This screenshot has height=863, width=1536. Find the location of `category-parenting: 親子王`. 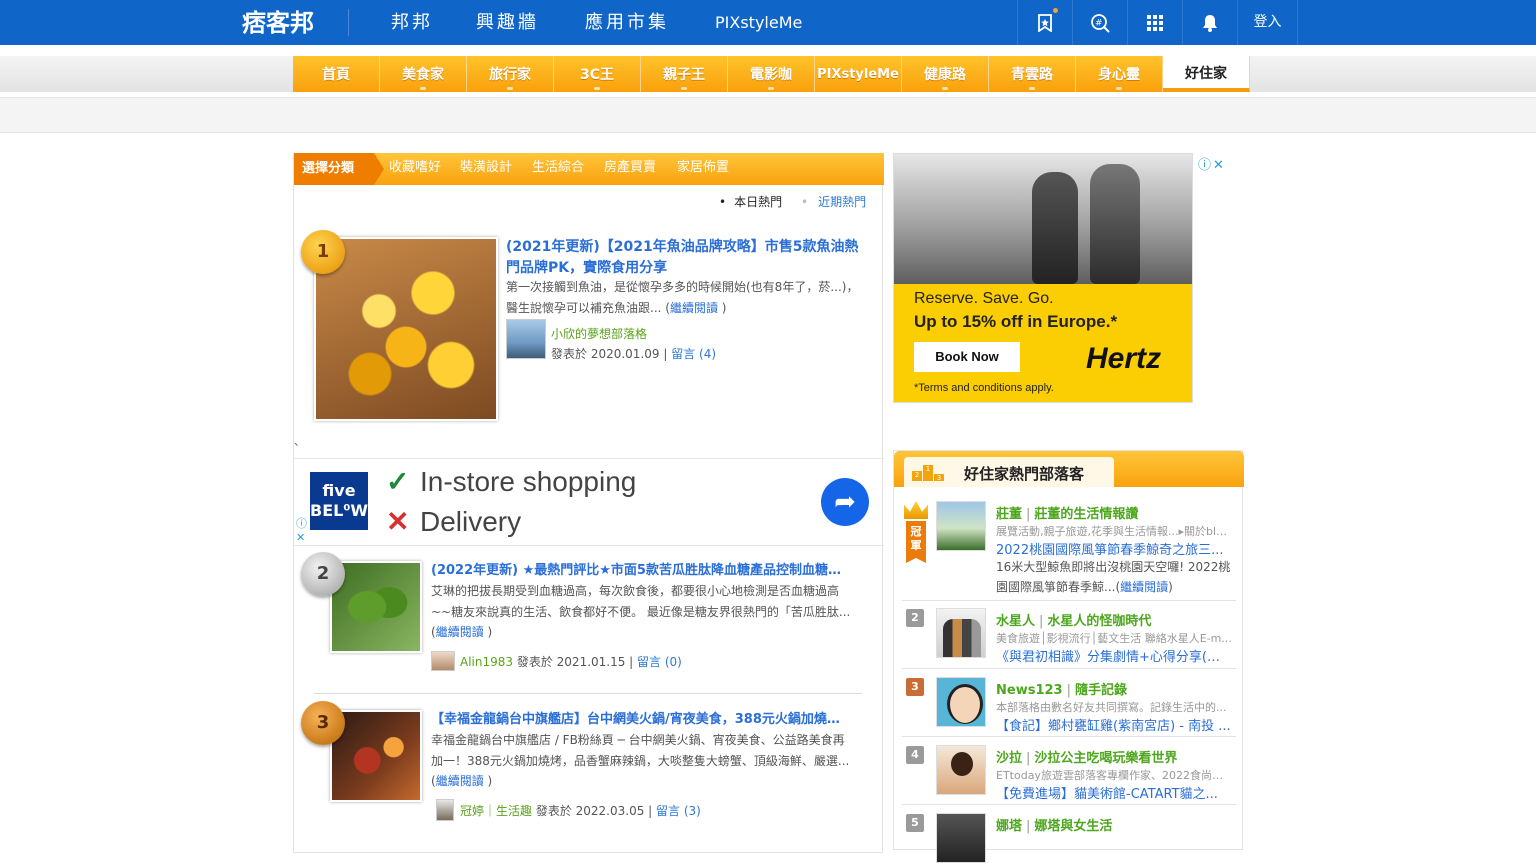

category-parenting: 親子王 is located at coordinates (684, 74).